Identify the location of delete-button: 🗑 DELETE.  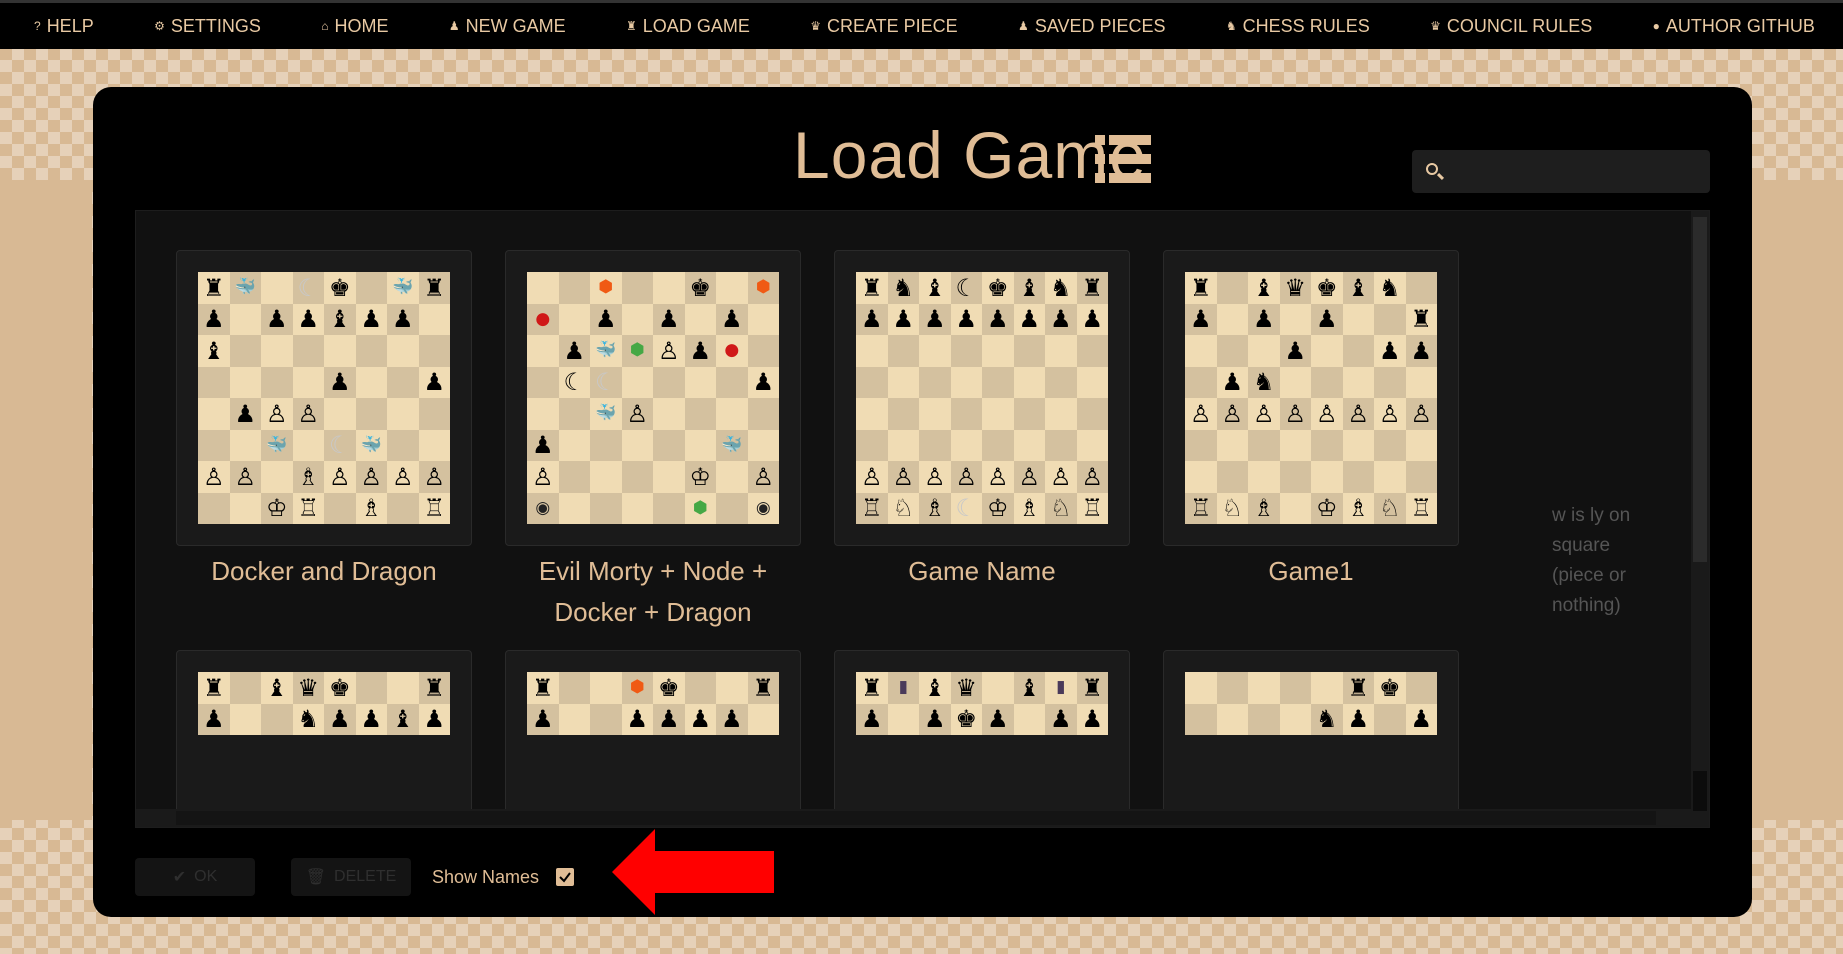
(351, 877).